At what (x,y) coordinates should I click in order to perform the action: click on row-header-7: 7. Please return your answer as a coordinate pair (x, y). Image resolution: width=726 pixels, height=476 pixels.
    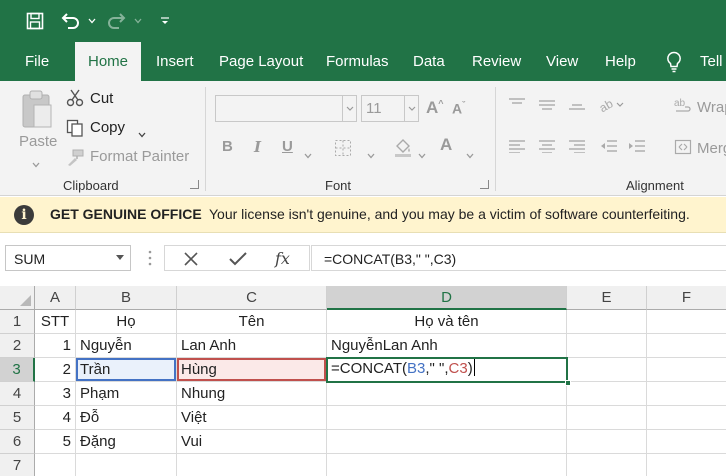
    Looking at the image, I should click on (17, 465).